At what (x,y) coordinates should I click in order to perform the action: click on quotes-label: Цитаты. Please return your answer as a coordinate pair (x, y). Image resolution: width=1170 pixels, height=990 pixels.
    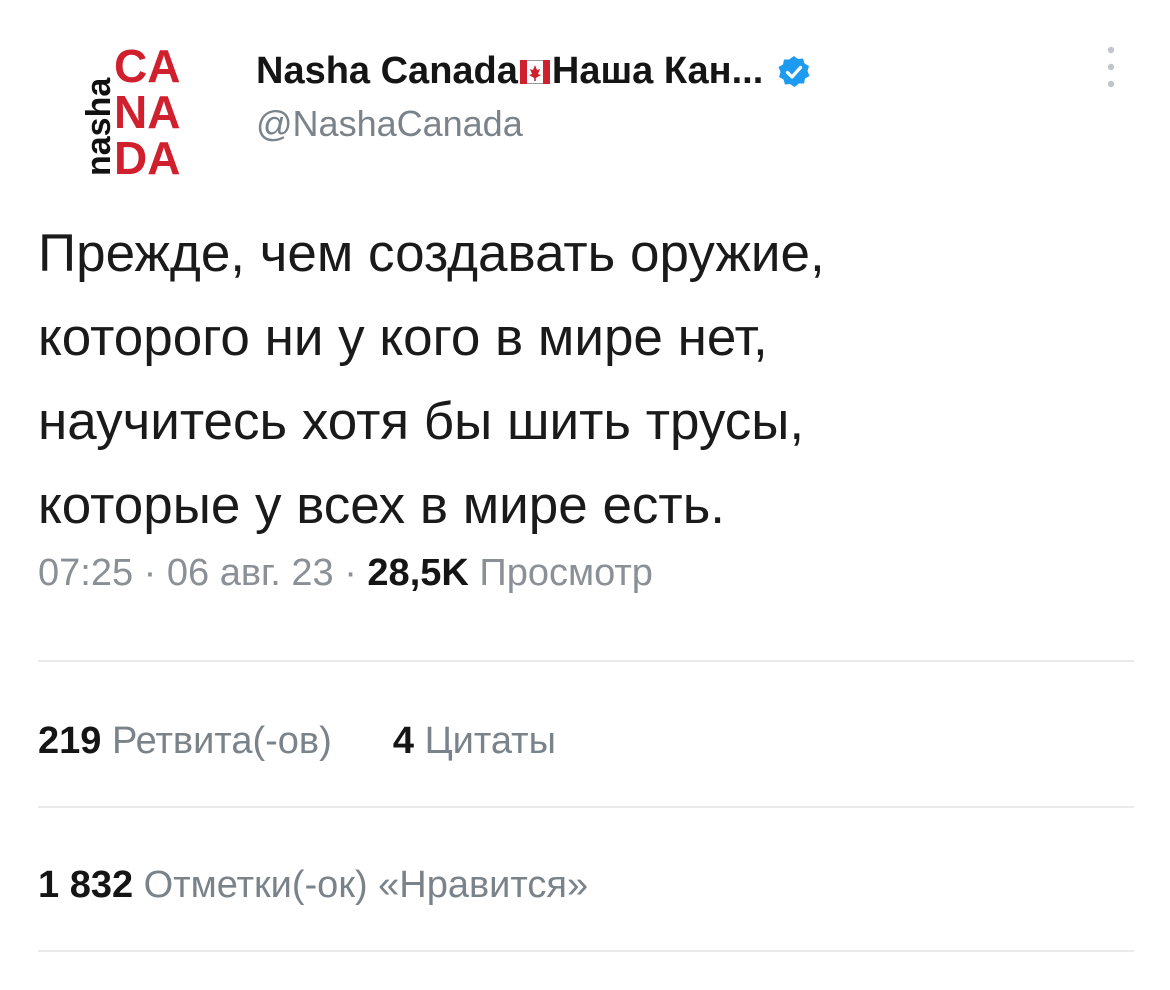
    Looking at the image, I should click on (490, 741).